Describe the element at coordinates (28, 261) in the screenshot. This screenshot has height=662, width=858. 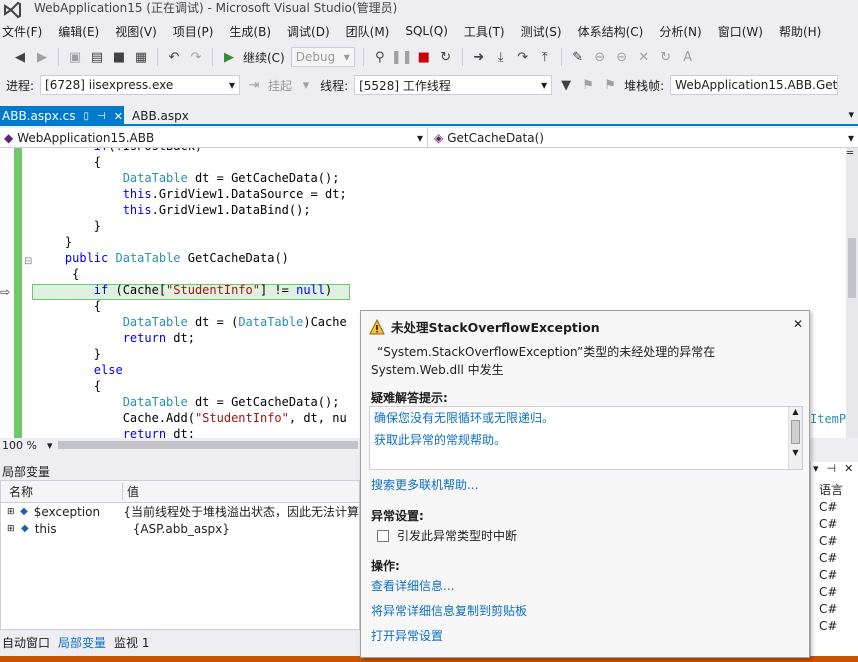
I see `collapse-icon: ⊟` at that location.